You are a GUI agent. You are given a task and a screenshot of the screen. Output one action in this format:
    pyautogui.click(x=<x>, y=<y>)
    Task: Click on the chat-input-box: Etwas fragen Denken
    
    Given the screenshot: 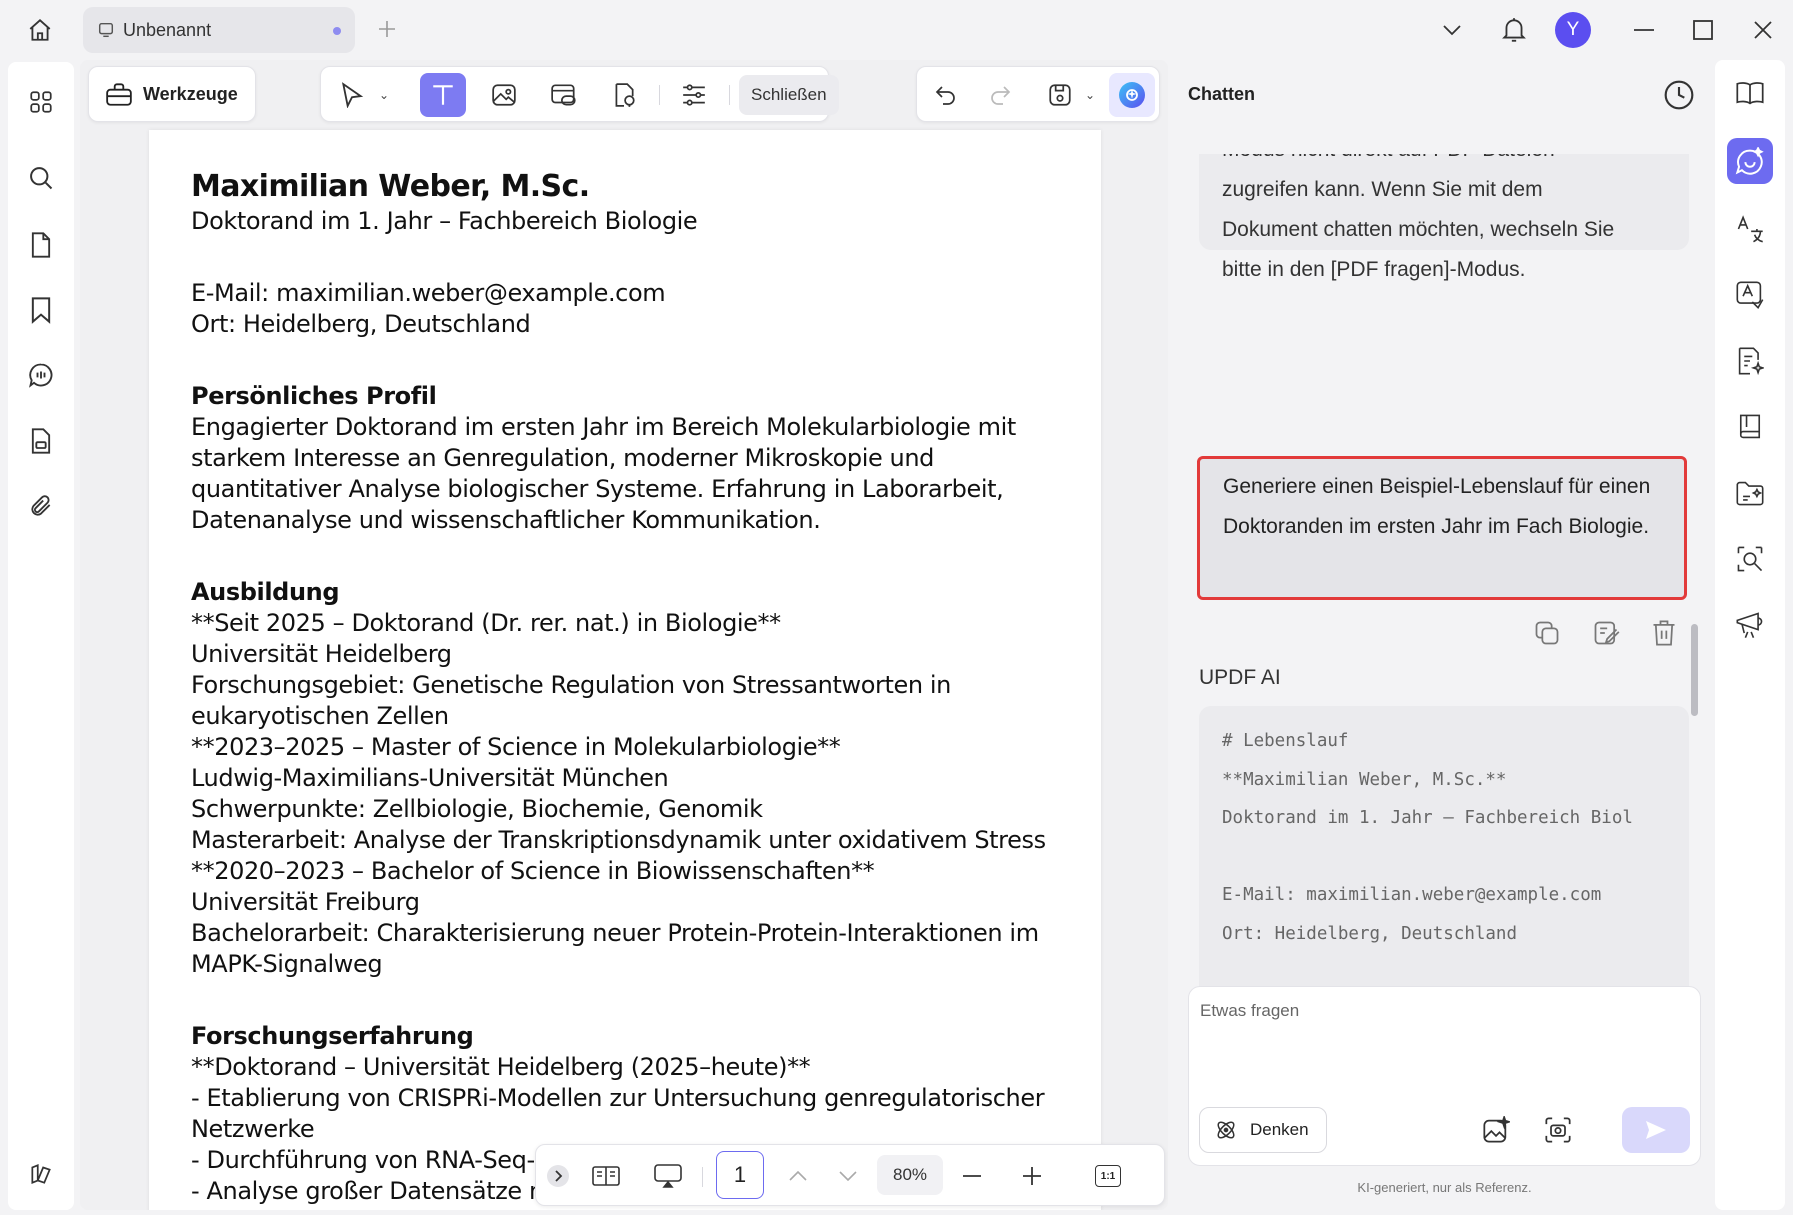 What is the action you would take?
    pyautogui.click(x=1444, y=1076)
    